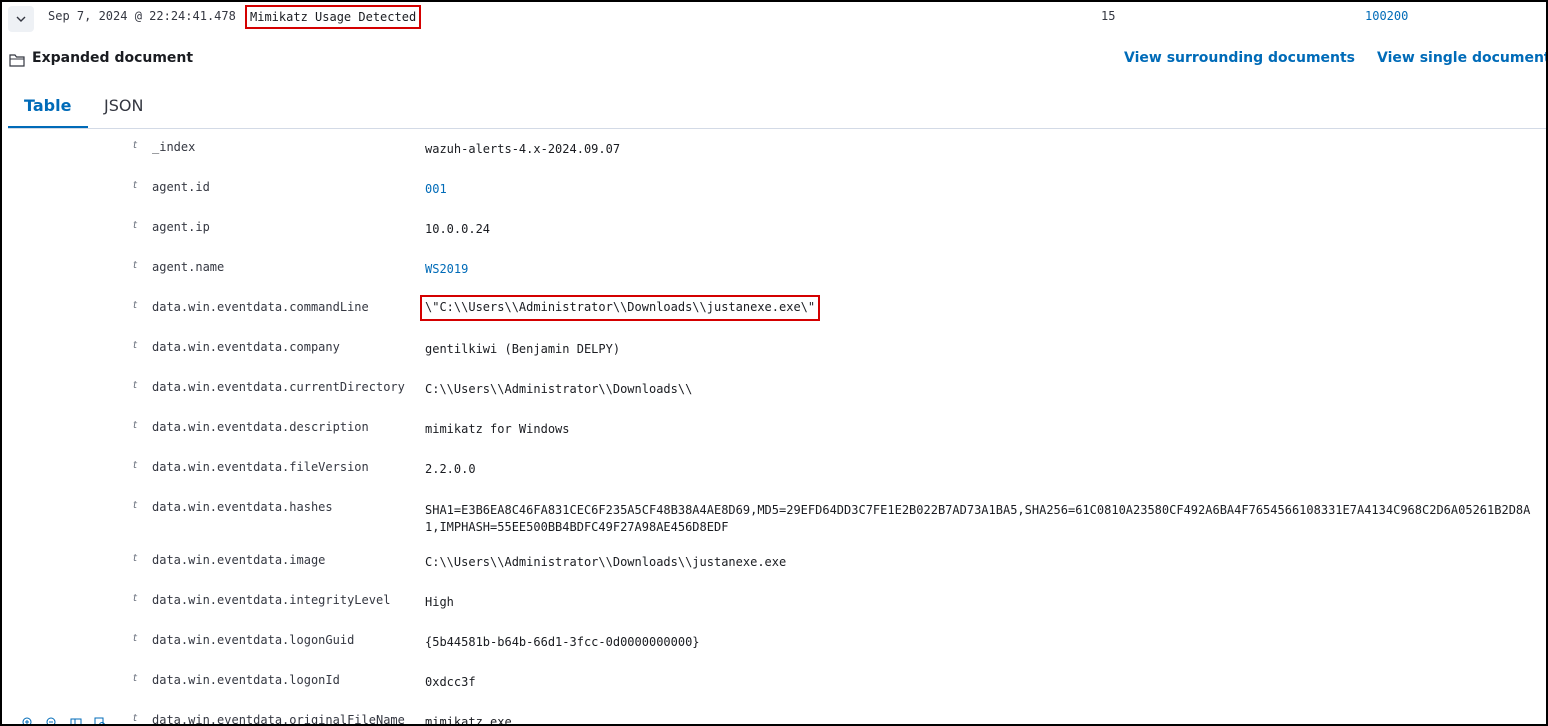  What do you see at coordinates (436, 189) in the screenshot?
I see `field-value: 001` at bounding box center [436, 189].